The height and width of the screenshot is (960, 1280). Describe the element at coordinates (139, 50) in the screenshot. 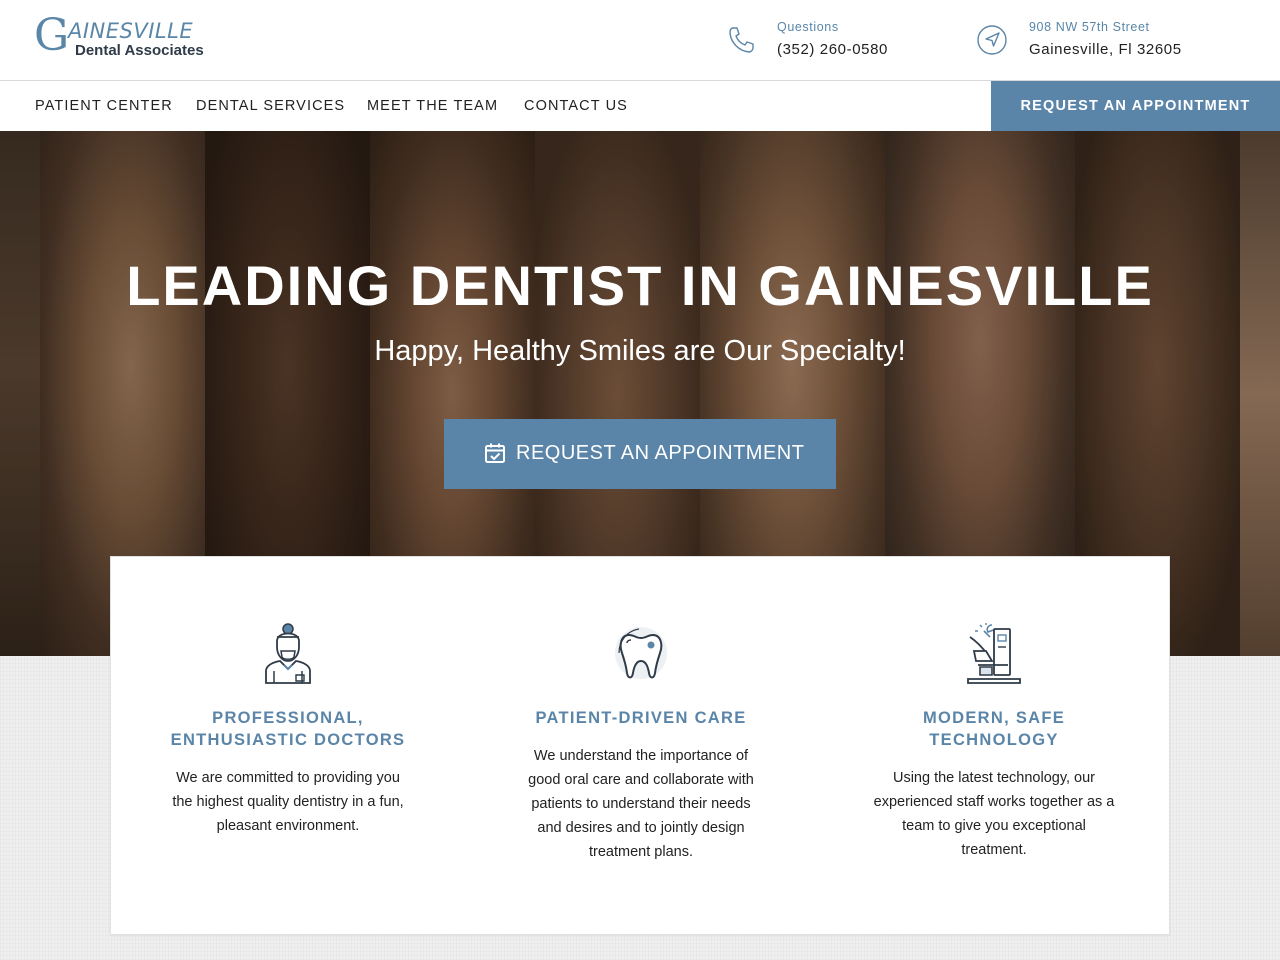

I see `logo-wordmark-bottom: Dental Associates` at that location.